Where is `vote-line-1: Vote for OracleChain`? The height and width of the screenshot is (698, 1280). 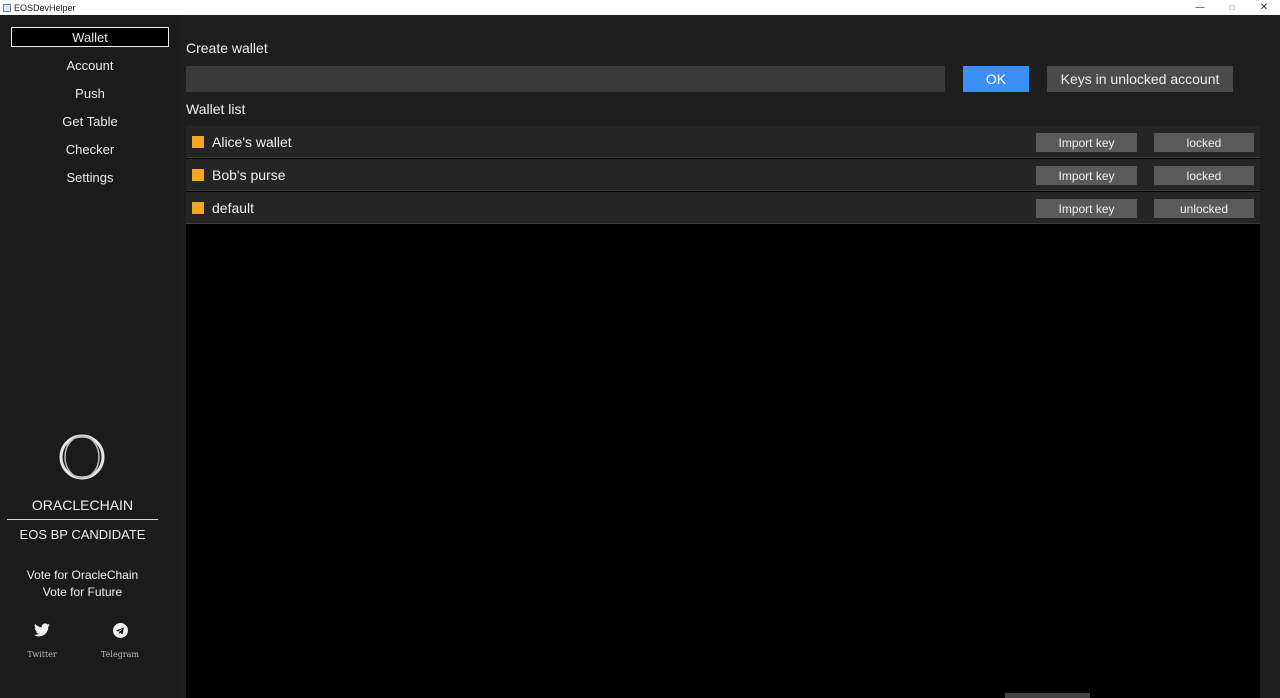 vote-line-1: Vote for OracleChain is located at coordinates (82, 575).